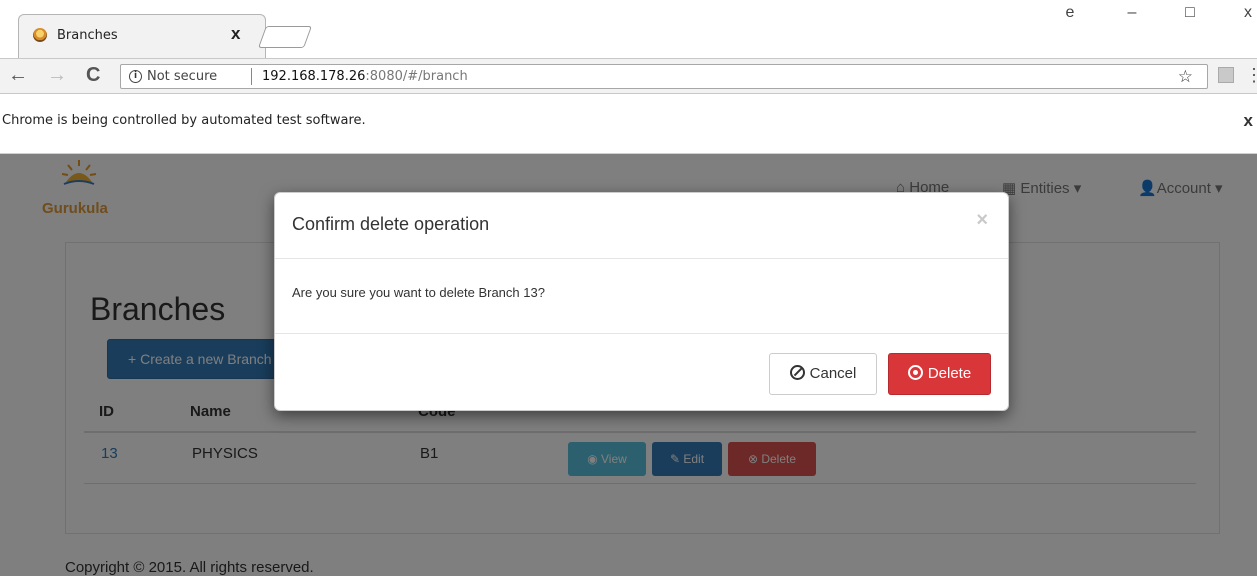  Describe the element at coordinates (142, 36) in the screenshot. I see `browser-tab: Branches x` at that location.